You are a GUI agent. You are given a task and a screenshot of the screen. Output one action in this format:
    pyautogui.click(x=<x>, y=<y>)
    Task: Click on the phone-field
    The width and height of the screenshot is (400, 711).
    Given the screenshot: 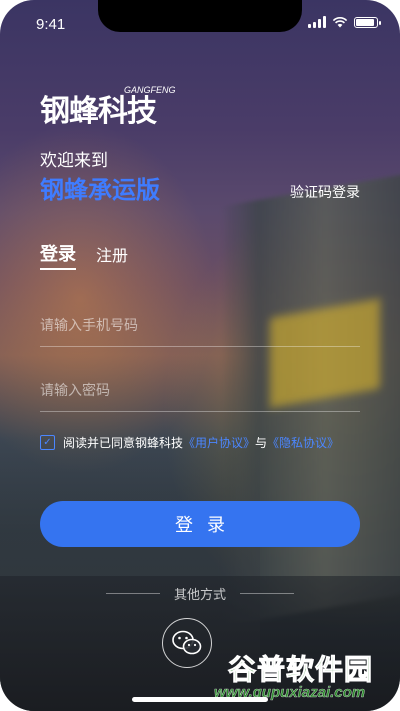 What is the action you would take?
    pyautogui.click(x=200, y=326)
    